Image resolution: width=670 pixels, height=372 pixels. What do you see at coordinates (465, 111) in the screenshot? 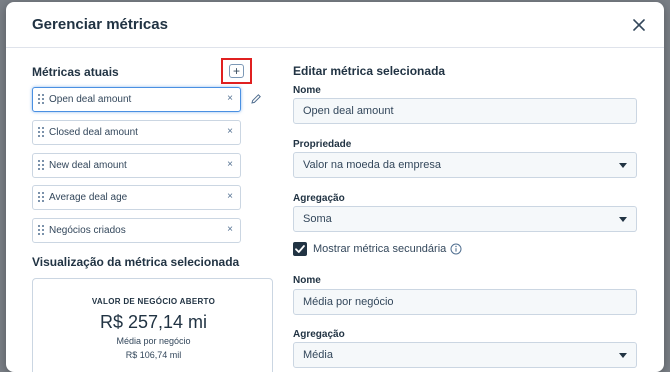
I see `name-input: Open deal amount` at bounding box center [465, 111].